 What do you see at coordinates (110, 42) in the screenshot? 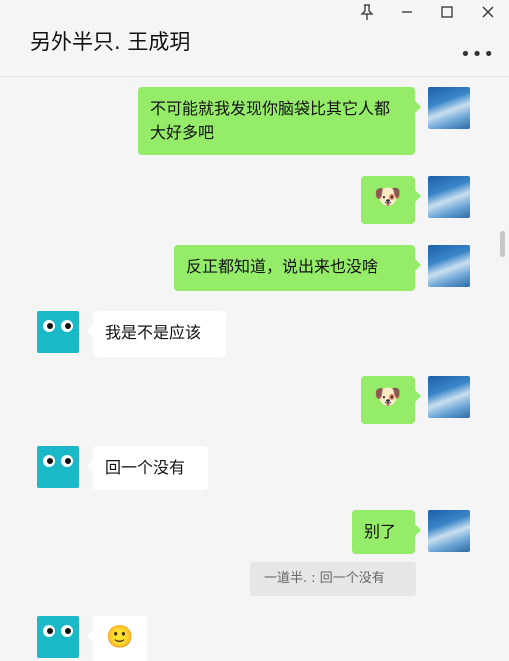
I see `chat-title: 另外半只. 王成玥` at bounding box center [110, 42].